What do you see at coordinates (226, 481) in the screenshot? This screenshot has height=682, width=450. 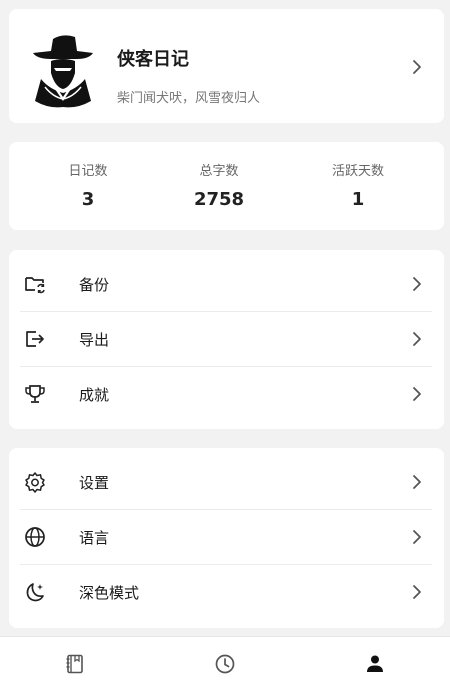 I see `menu-item-settings: 设置` at bounding box center [226, 481].